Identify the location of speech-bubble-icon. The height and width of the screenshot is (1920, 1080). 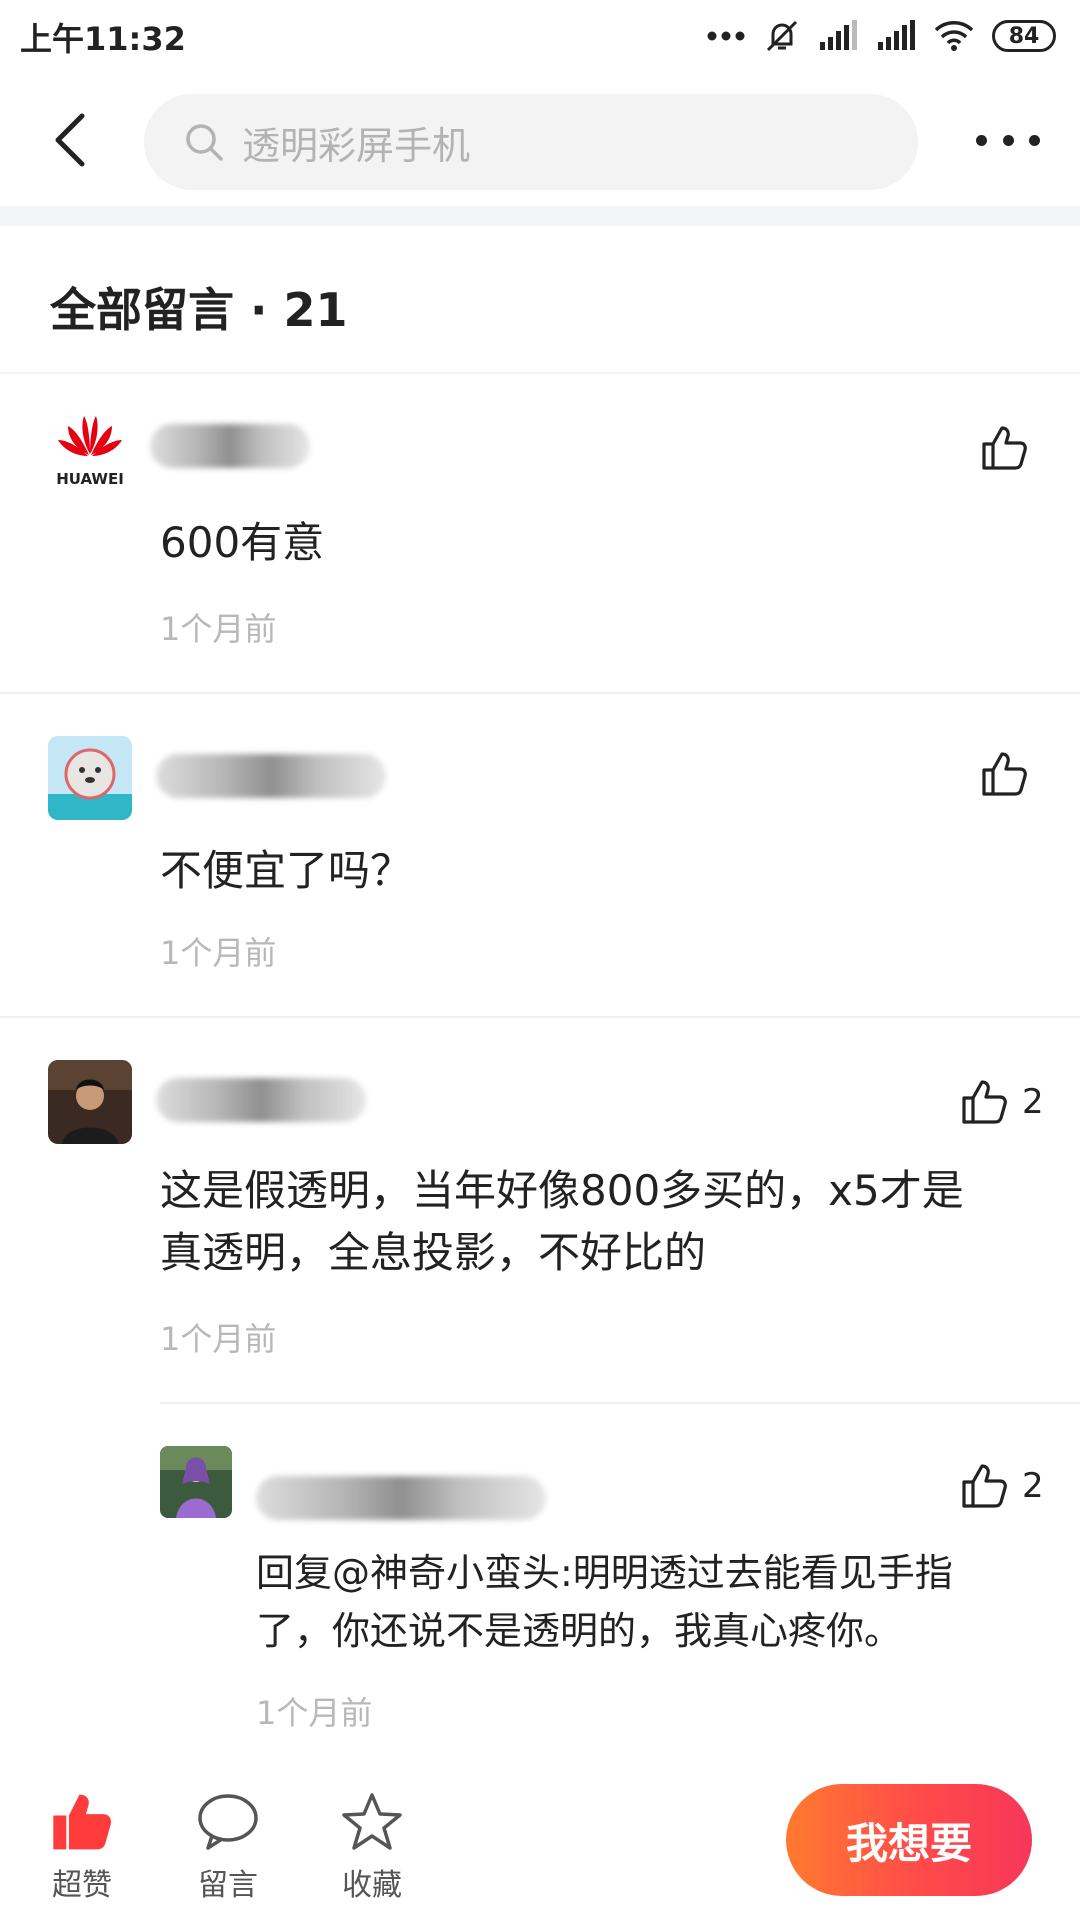
(228, 1822).